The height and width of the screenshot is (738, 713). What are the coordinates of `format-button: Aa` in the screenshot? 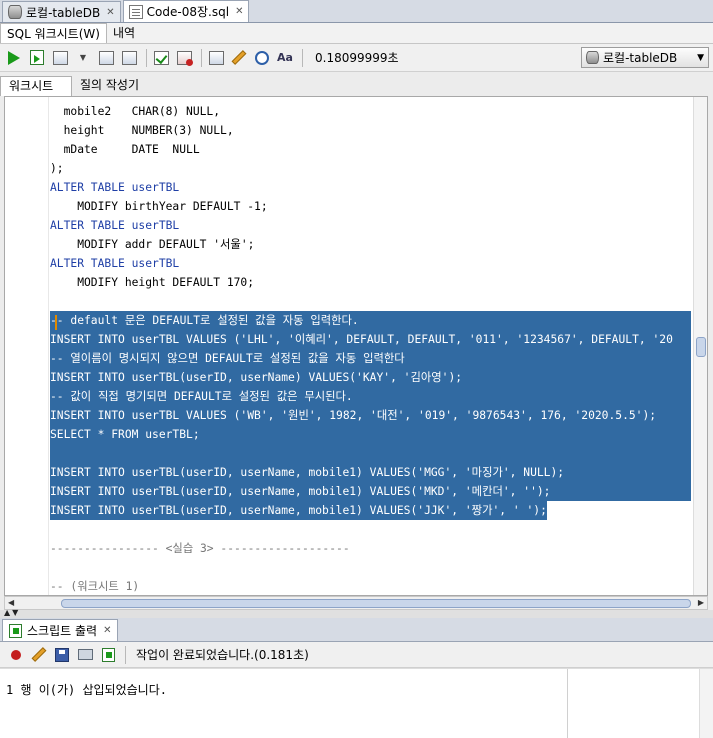 It's located at (285, 58).